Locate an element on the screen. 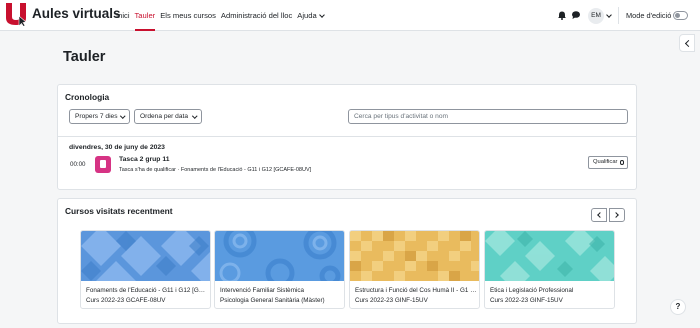  chevron-left-icon is located at coordinates (600, 215).